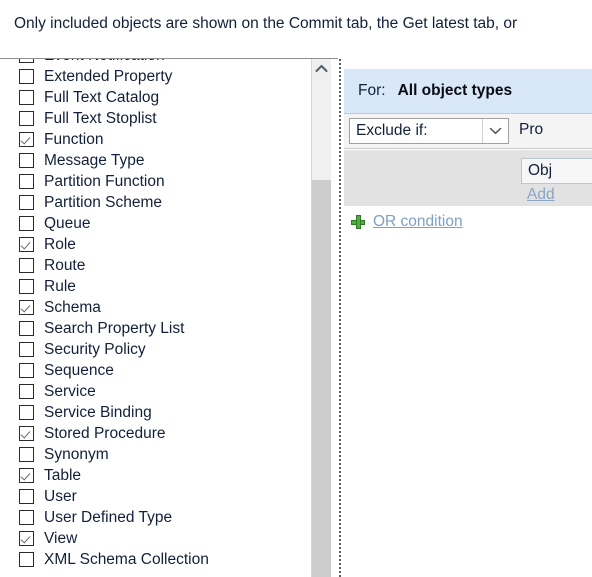 The height and width of the screenshot is (577, 592). What do you see at coordinates (65, 265) in the screenshot?
I see `list-item-label: Route` at bounding box center [65, 265].